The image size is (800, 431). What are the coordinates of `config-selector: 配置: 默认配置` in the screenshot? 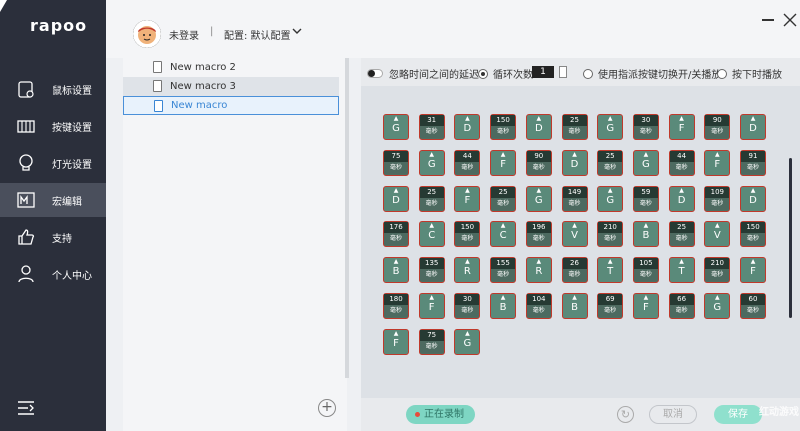 It's located at (257, 34).